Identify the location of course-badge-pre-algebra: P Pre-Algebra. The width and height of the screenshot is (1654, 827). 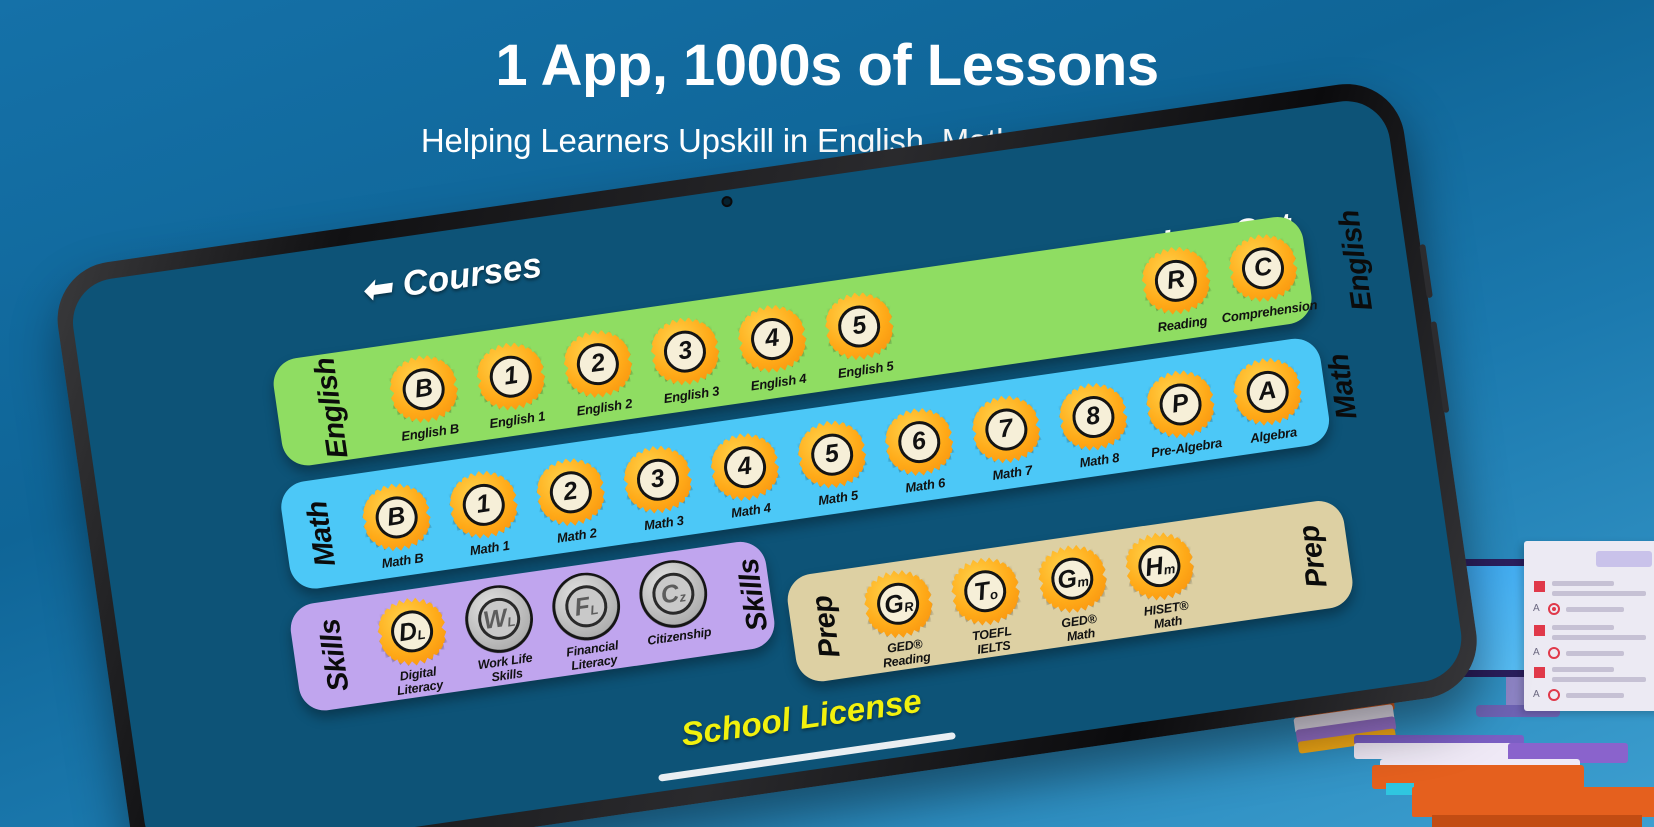
(1181, 412).